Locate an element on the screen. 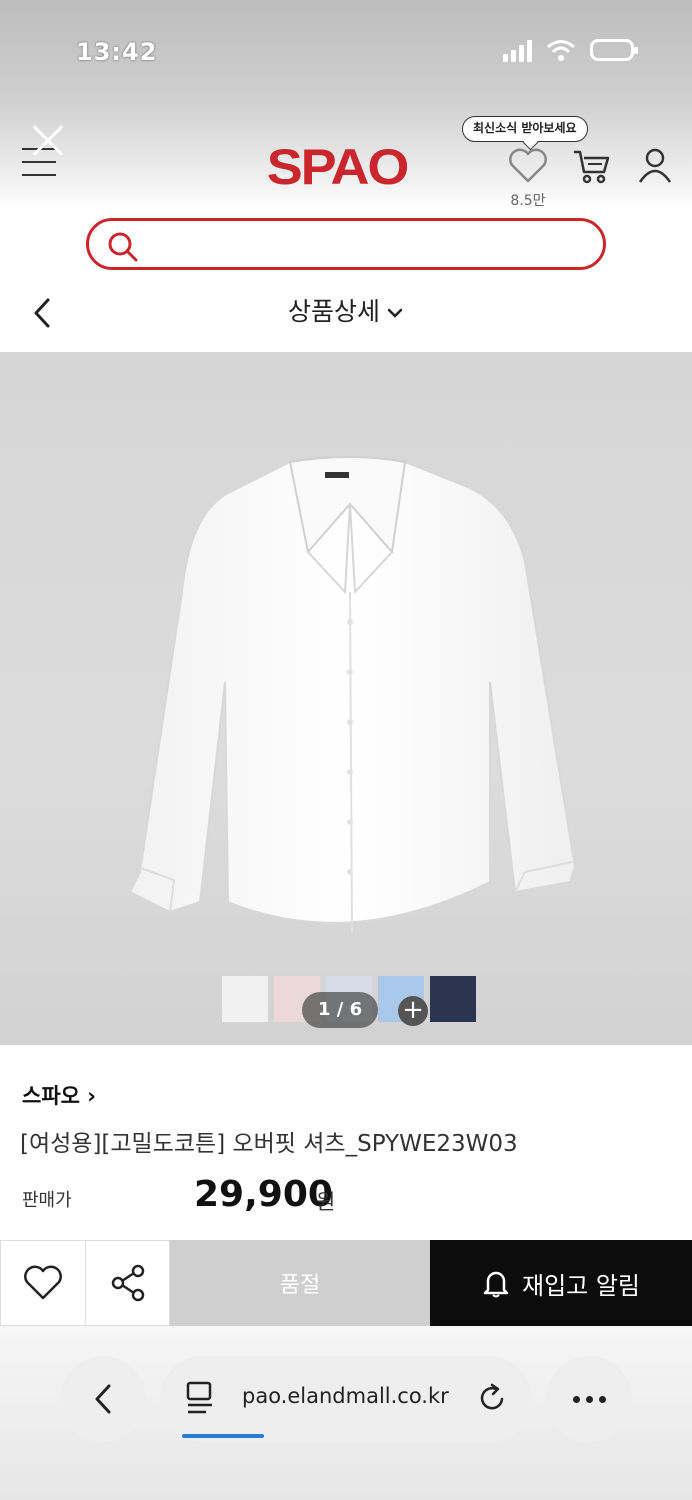  page-title-bar: 상품상세 is located at coordinates (346, 316).